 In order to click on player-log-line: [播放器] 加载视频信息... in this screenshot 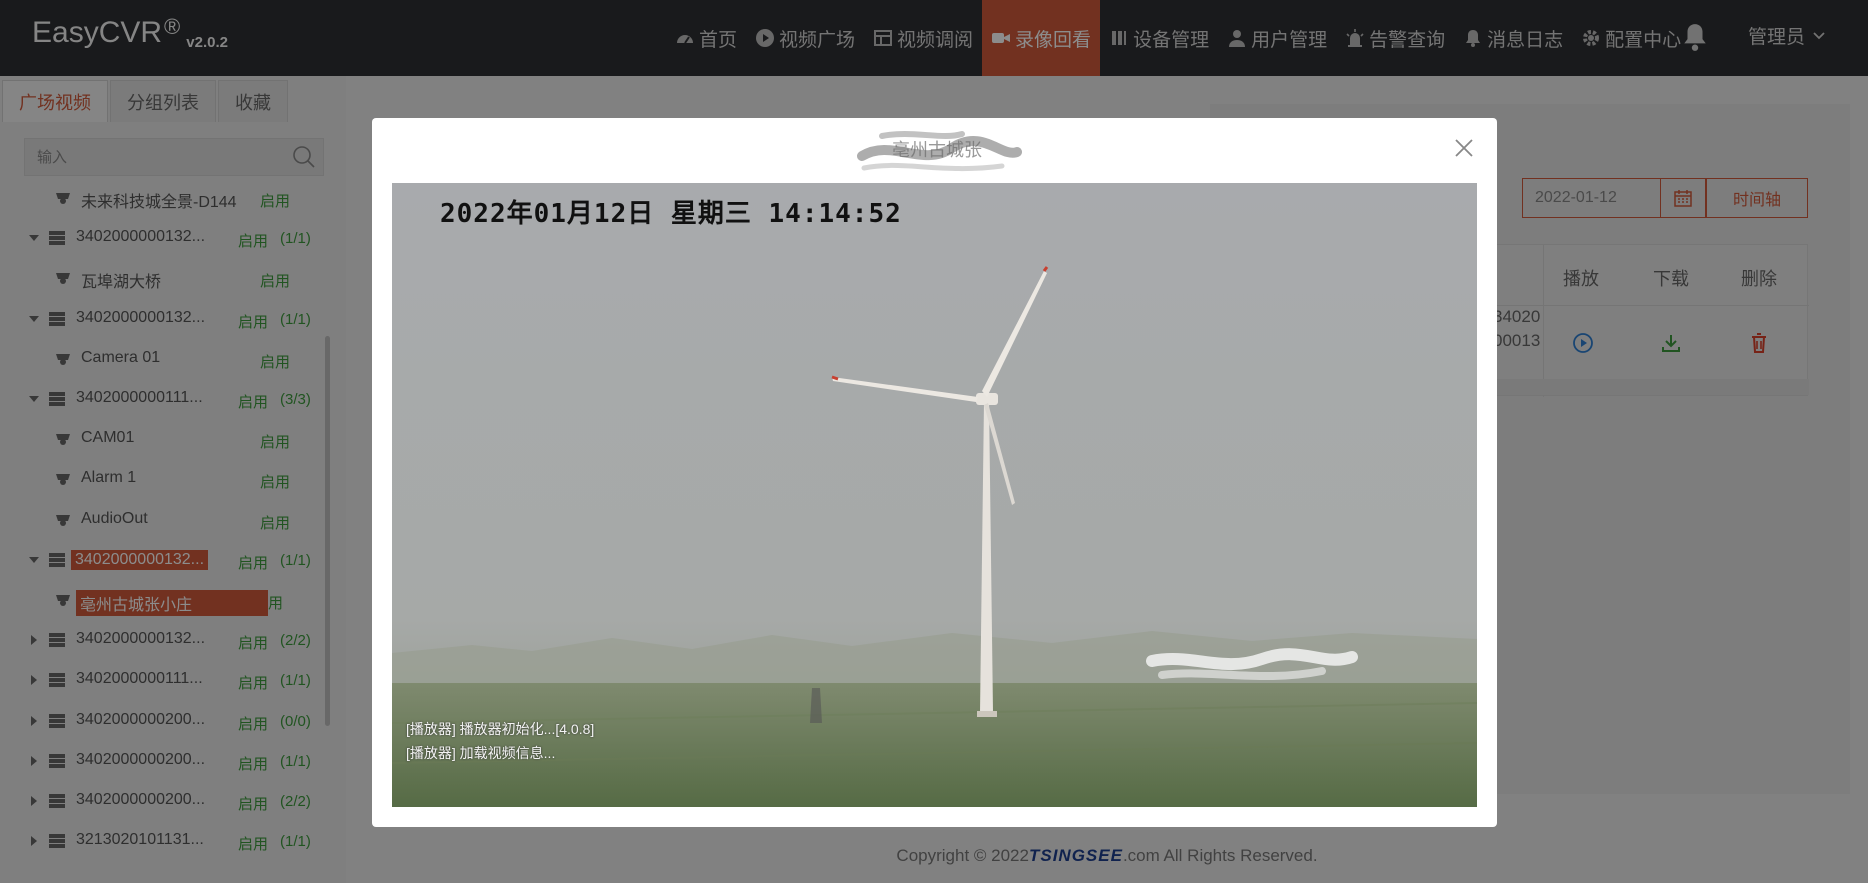, I will do `click(481, 753)`.